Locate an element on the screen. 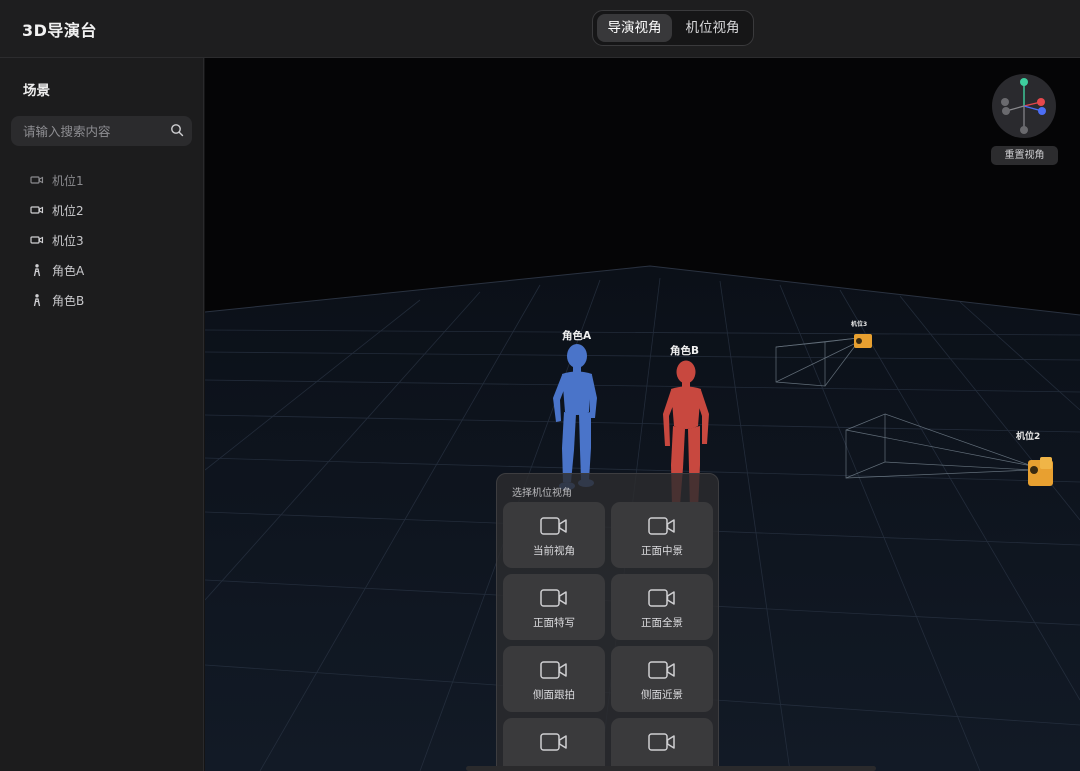 Image resolution: width=1080 pixels, height=771 pixels. preset-front-medium: 正面中景 is located at coordinates (662, 535).